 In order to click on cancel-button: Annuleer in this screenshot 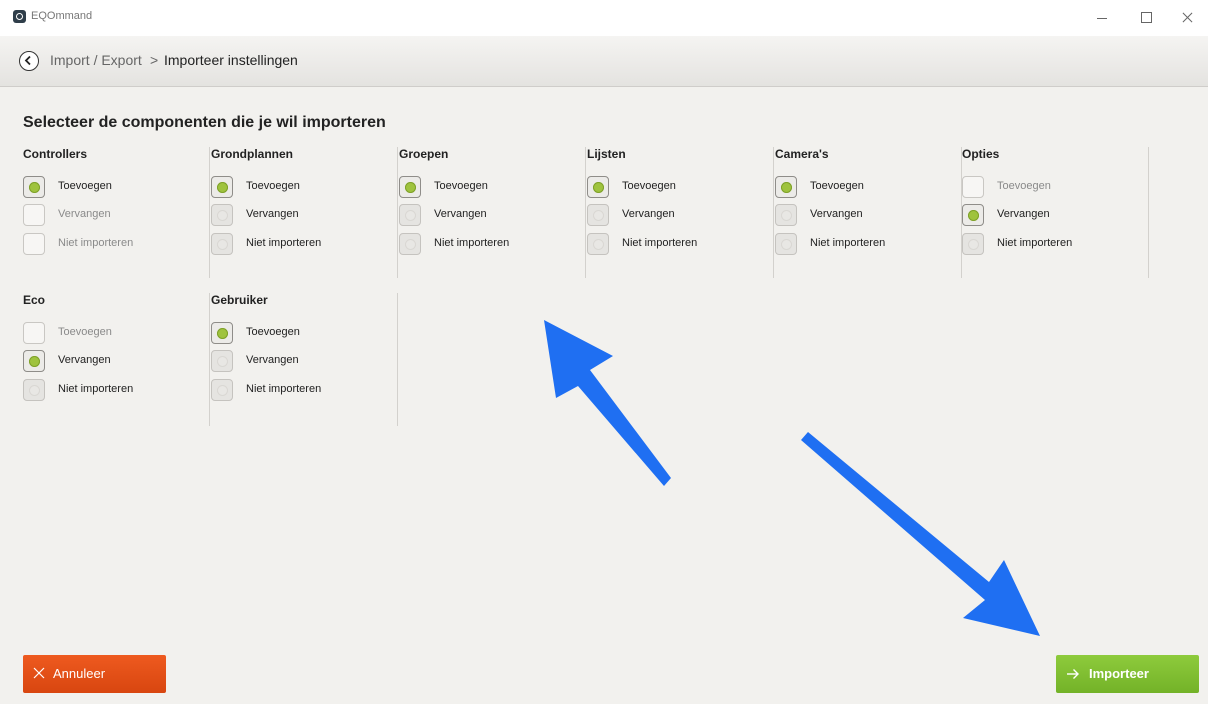, I will do `click(94, 674)`.